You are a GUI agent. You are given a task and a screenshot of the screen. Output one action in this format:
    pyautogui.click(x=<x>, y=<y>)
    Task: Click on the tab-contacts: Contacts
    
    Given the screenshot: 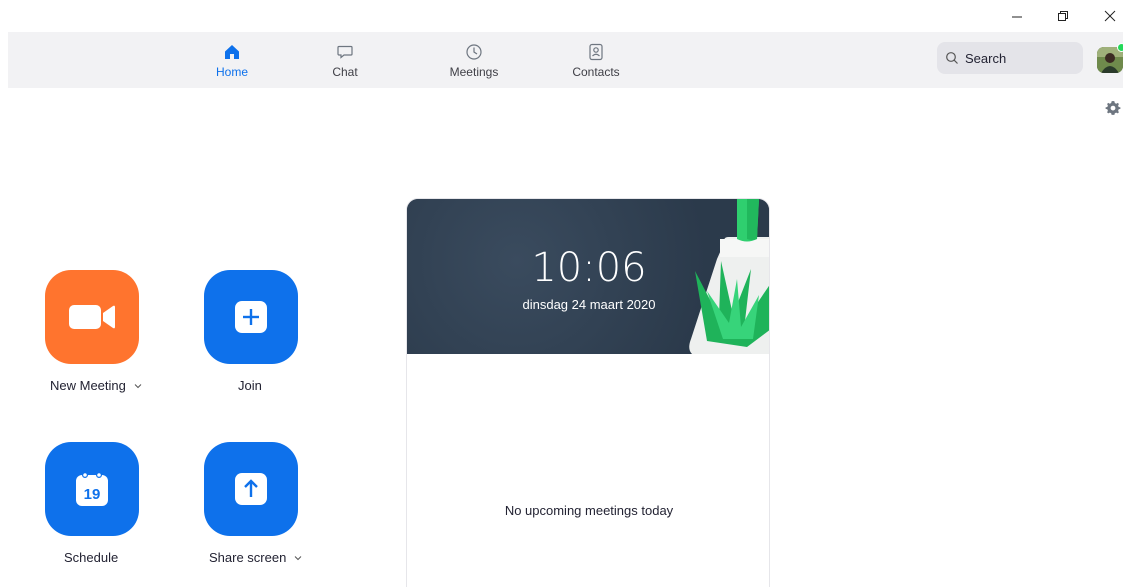 What is the action you would take?
    pyautogui.click(x=596, y=60)
    